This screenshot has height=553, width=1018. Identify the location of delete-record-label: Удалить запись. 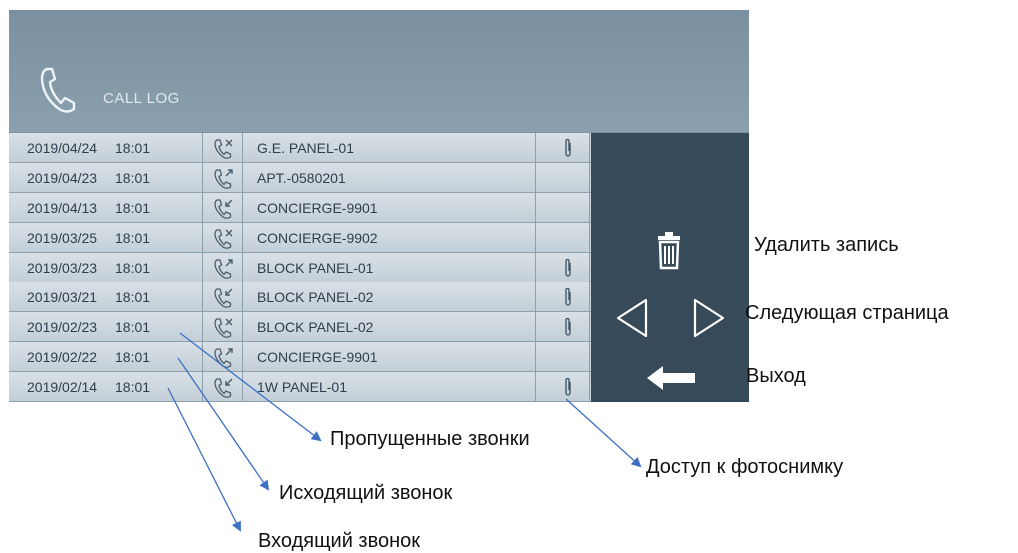
(826, 245).